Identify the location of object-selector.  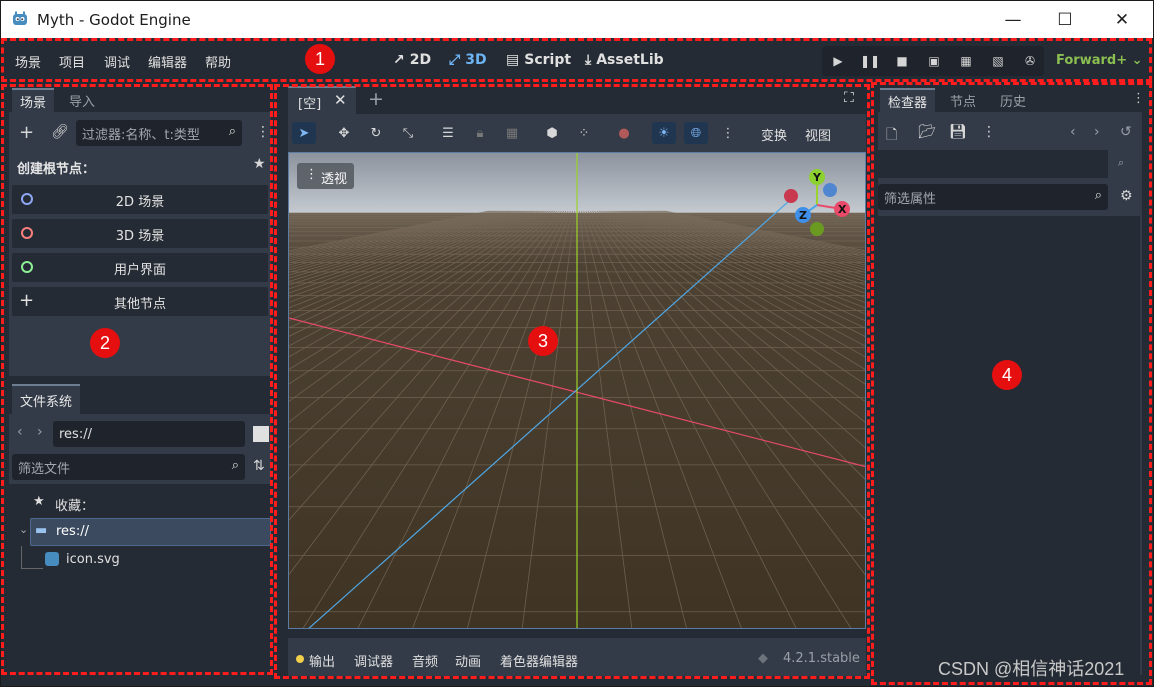
(993, 164).